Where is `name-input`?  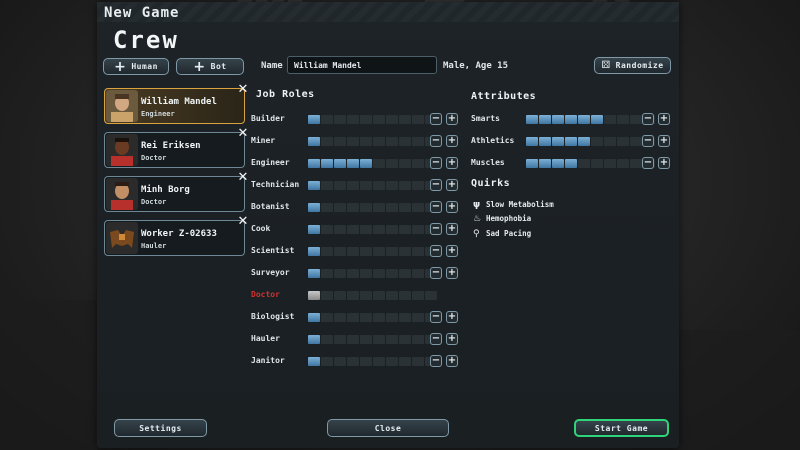
name-input is located at coordinates (362, 65).